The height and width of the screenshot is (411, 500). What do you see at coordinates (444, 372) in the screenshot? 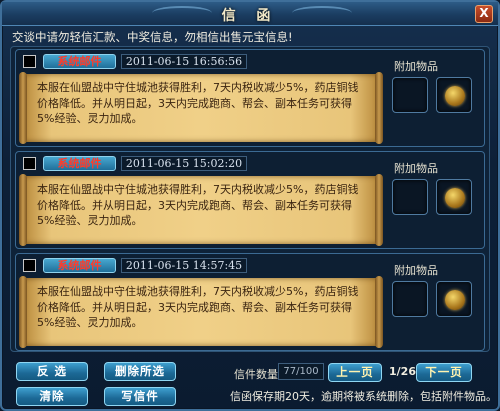
I see `next-page-button: 下一页` at bounding box center [444, 372].